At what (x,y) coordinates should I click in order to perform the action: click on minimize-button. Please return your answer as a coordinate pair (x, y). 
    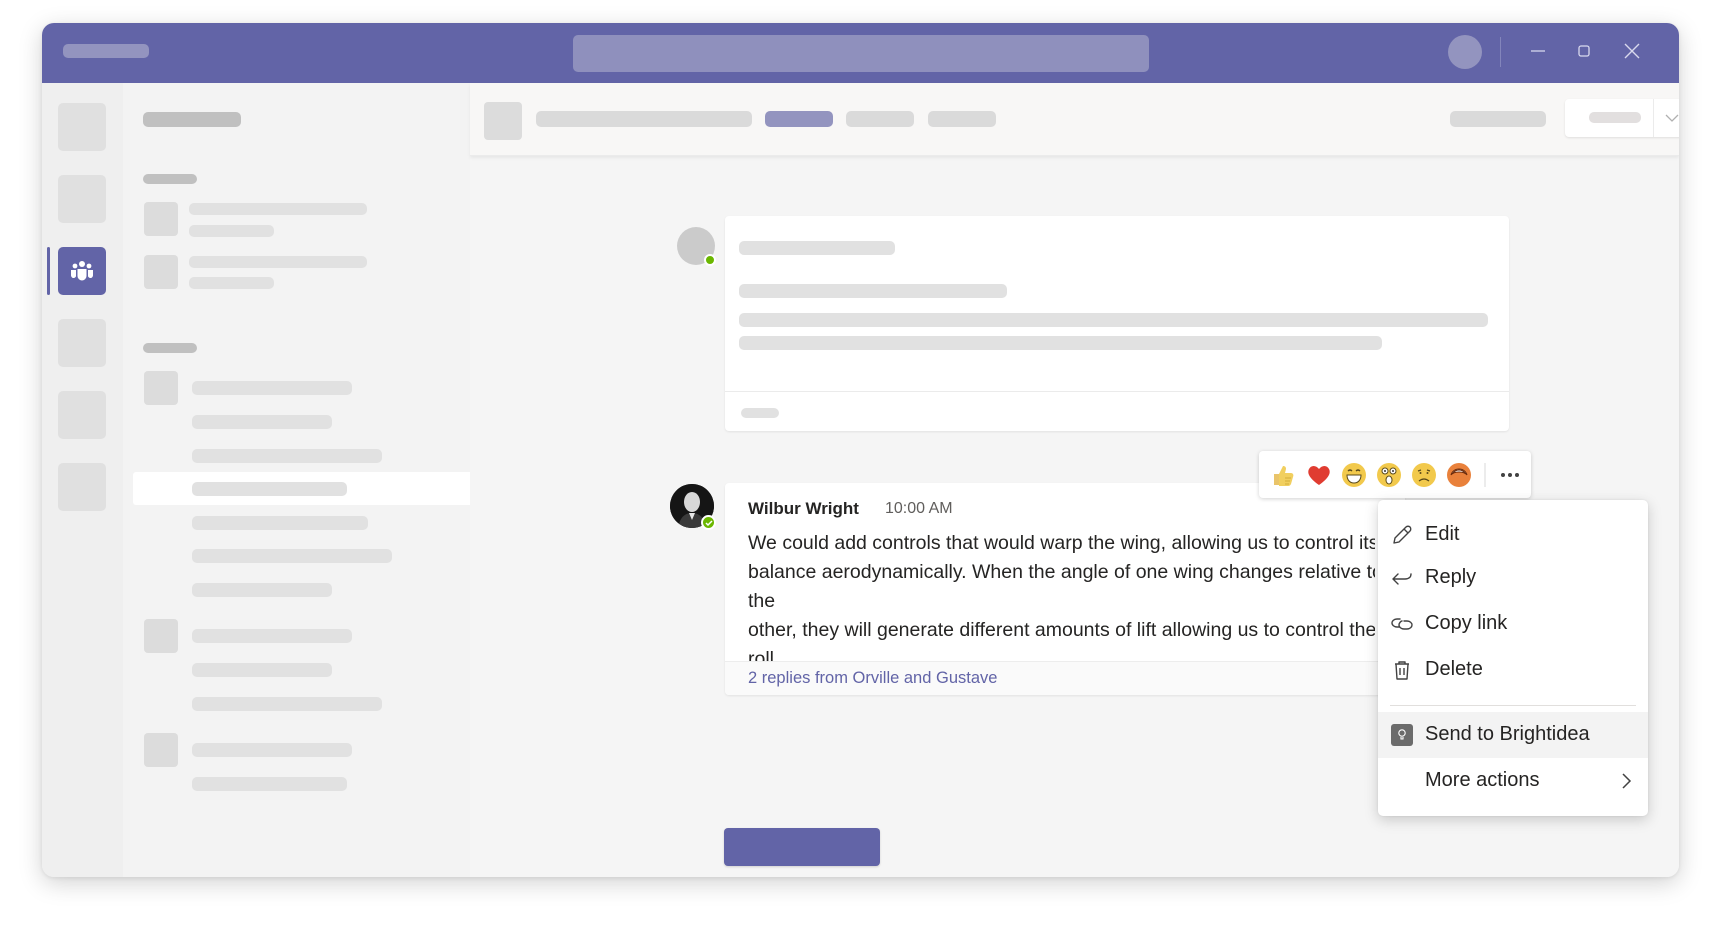
    Looking at the image, I should click on (1538, 51).